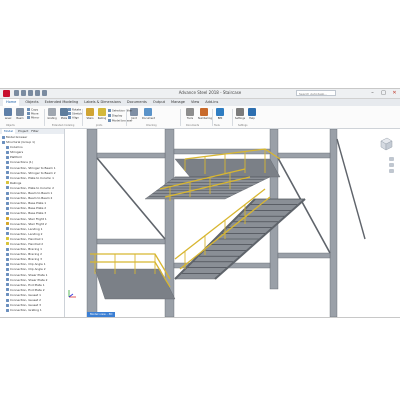  Describe the element at coordinates (23, 93) in the screenshot. I see `open-icon` at that location.